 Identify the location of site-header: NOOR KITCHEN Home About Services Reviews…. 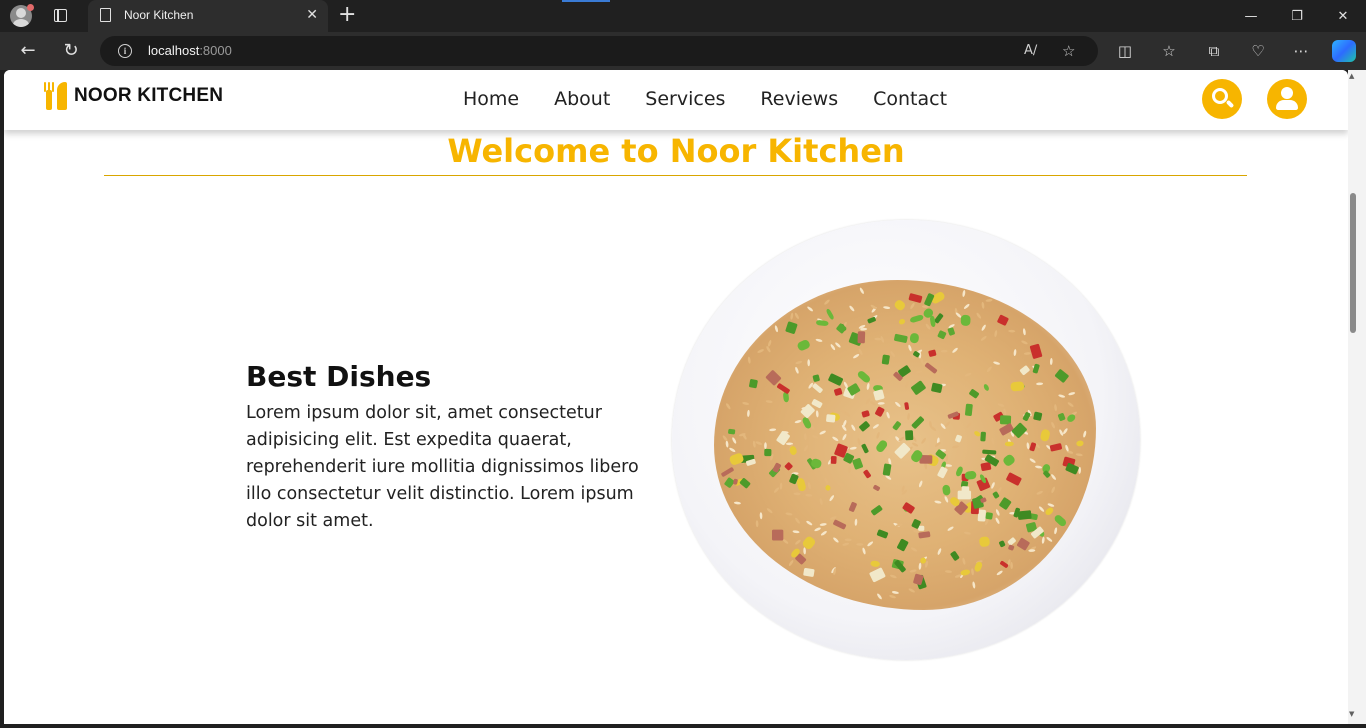
(676, 100).